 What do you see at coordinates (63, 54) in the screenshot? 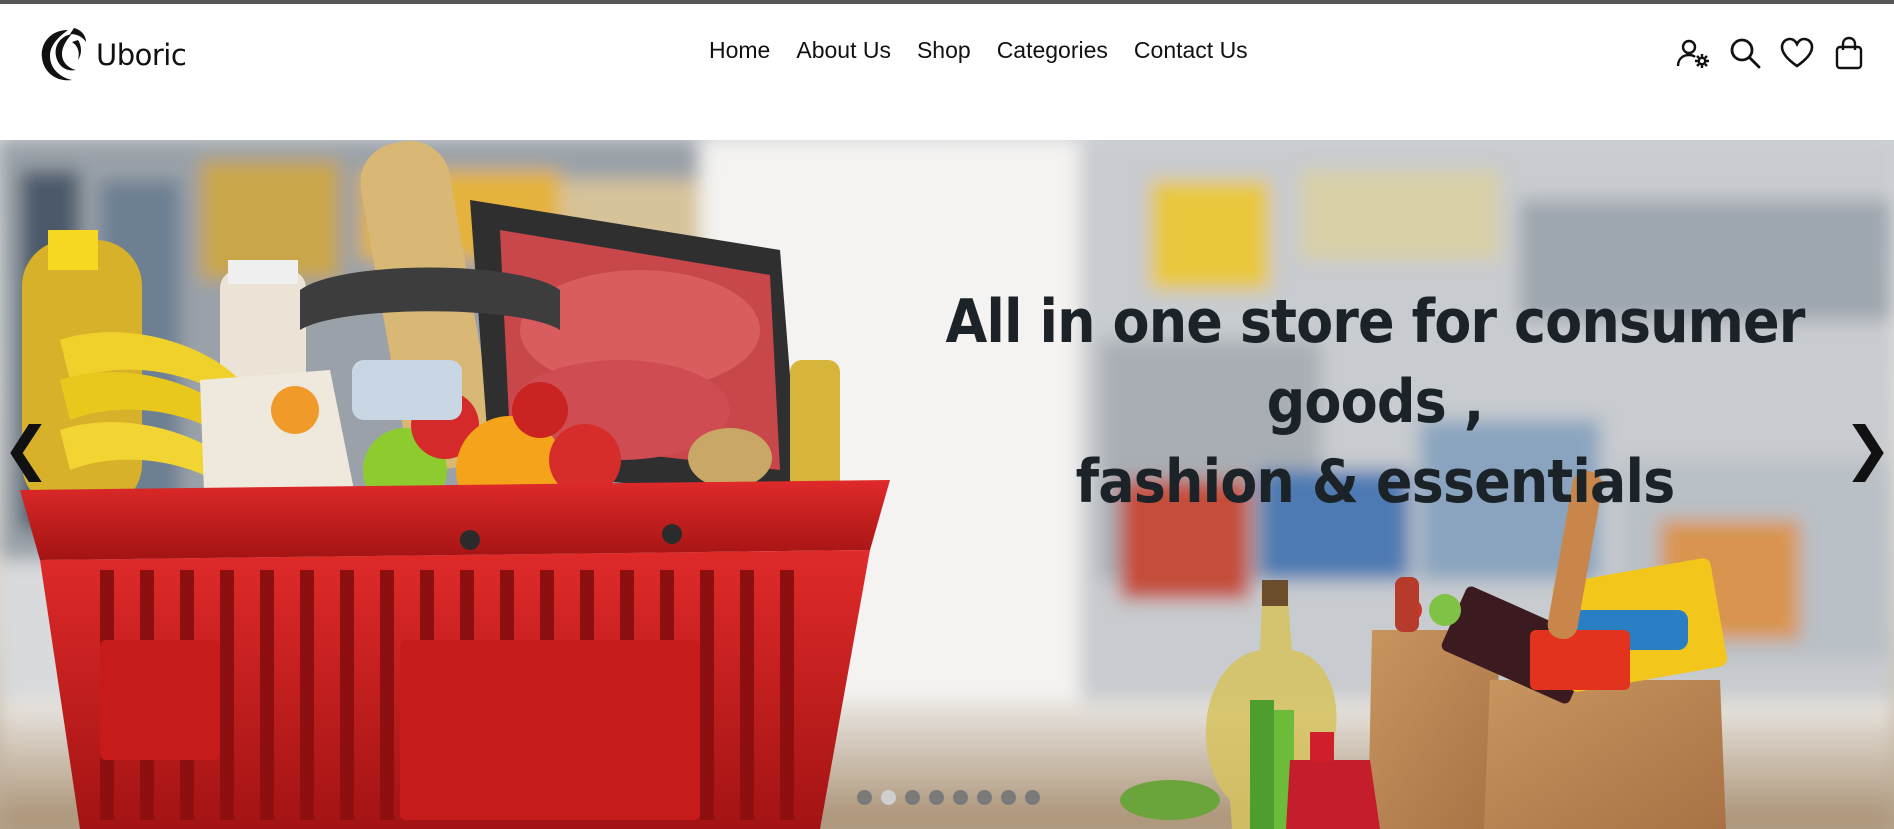
I see `swirl-logo-icon` at bounding box center [63, 54].